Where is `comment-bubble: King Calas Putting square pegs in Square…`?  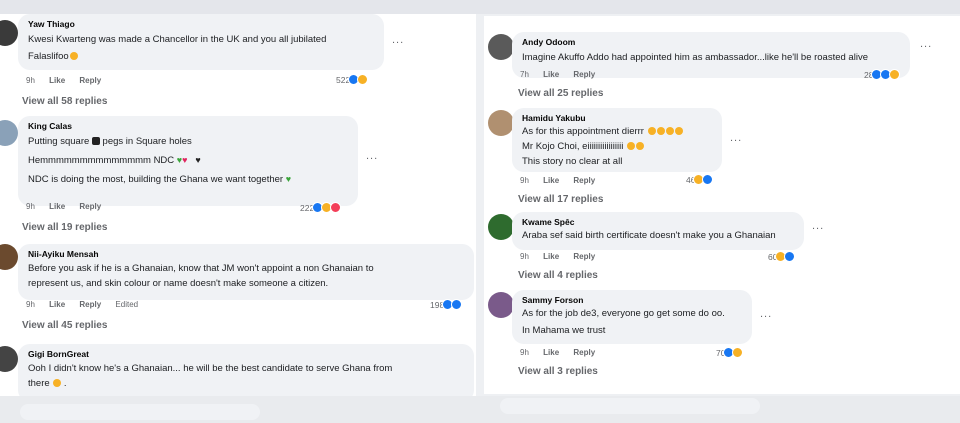
comment-bubble: King Calas Putting square pegs in Square… is located at coordinates (188, 161).